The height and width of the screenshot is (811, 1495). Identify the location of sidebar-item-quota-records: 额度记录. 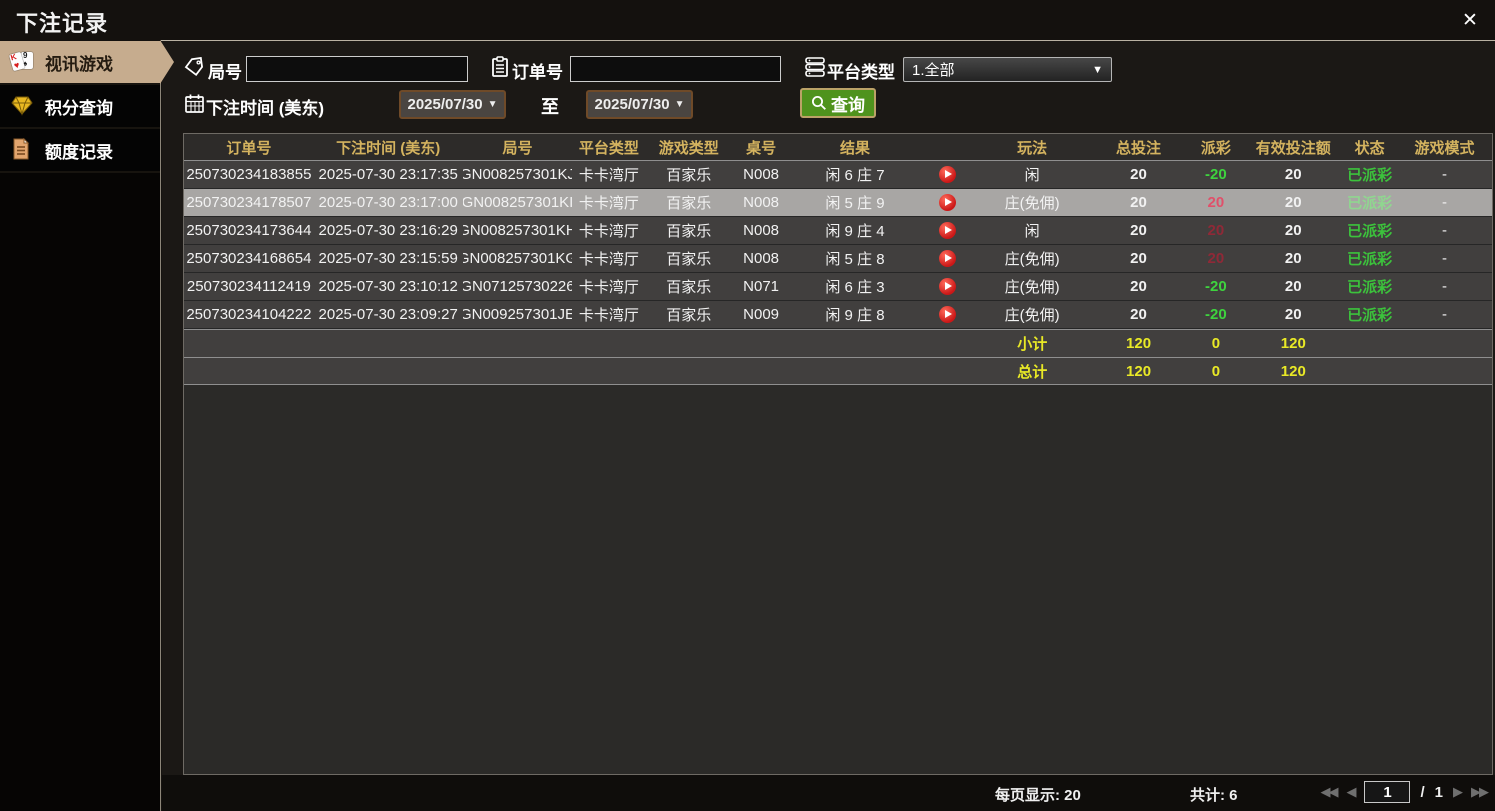
(80, 151).